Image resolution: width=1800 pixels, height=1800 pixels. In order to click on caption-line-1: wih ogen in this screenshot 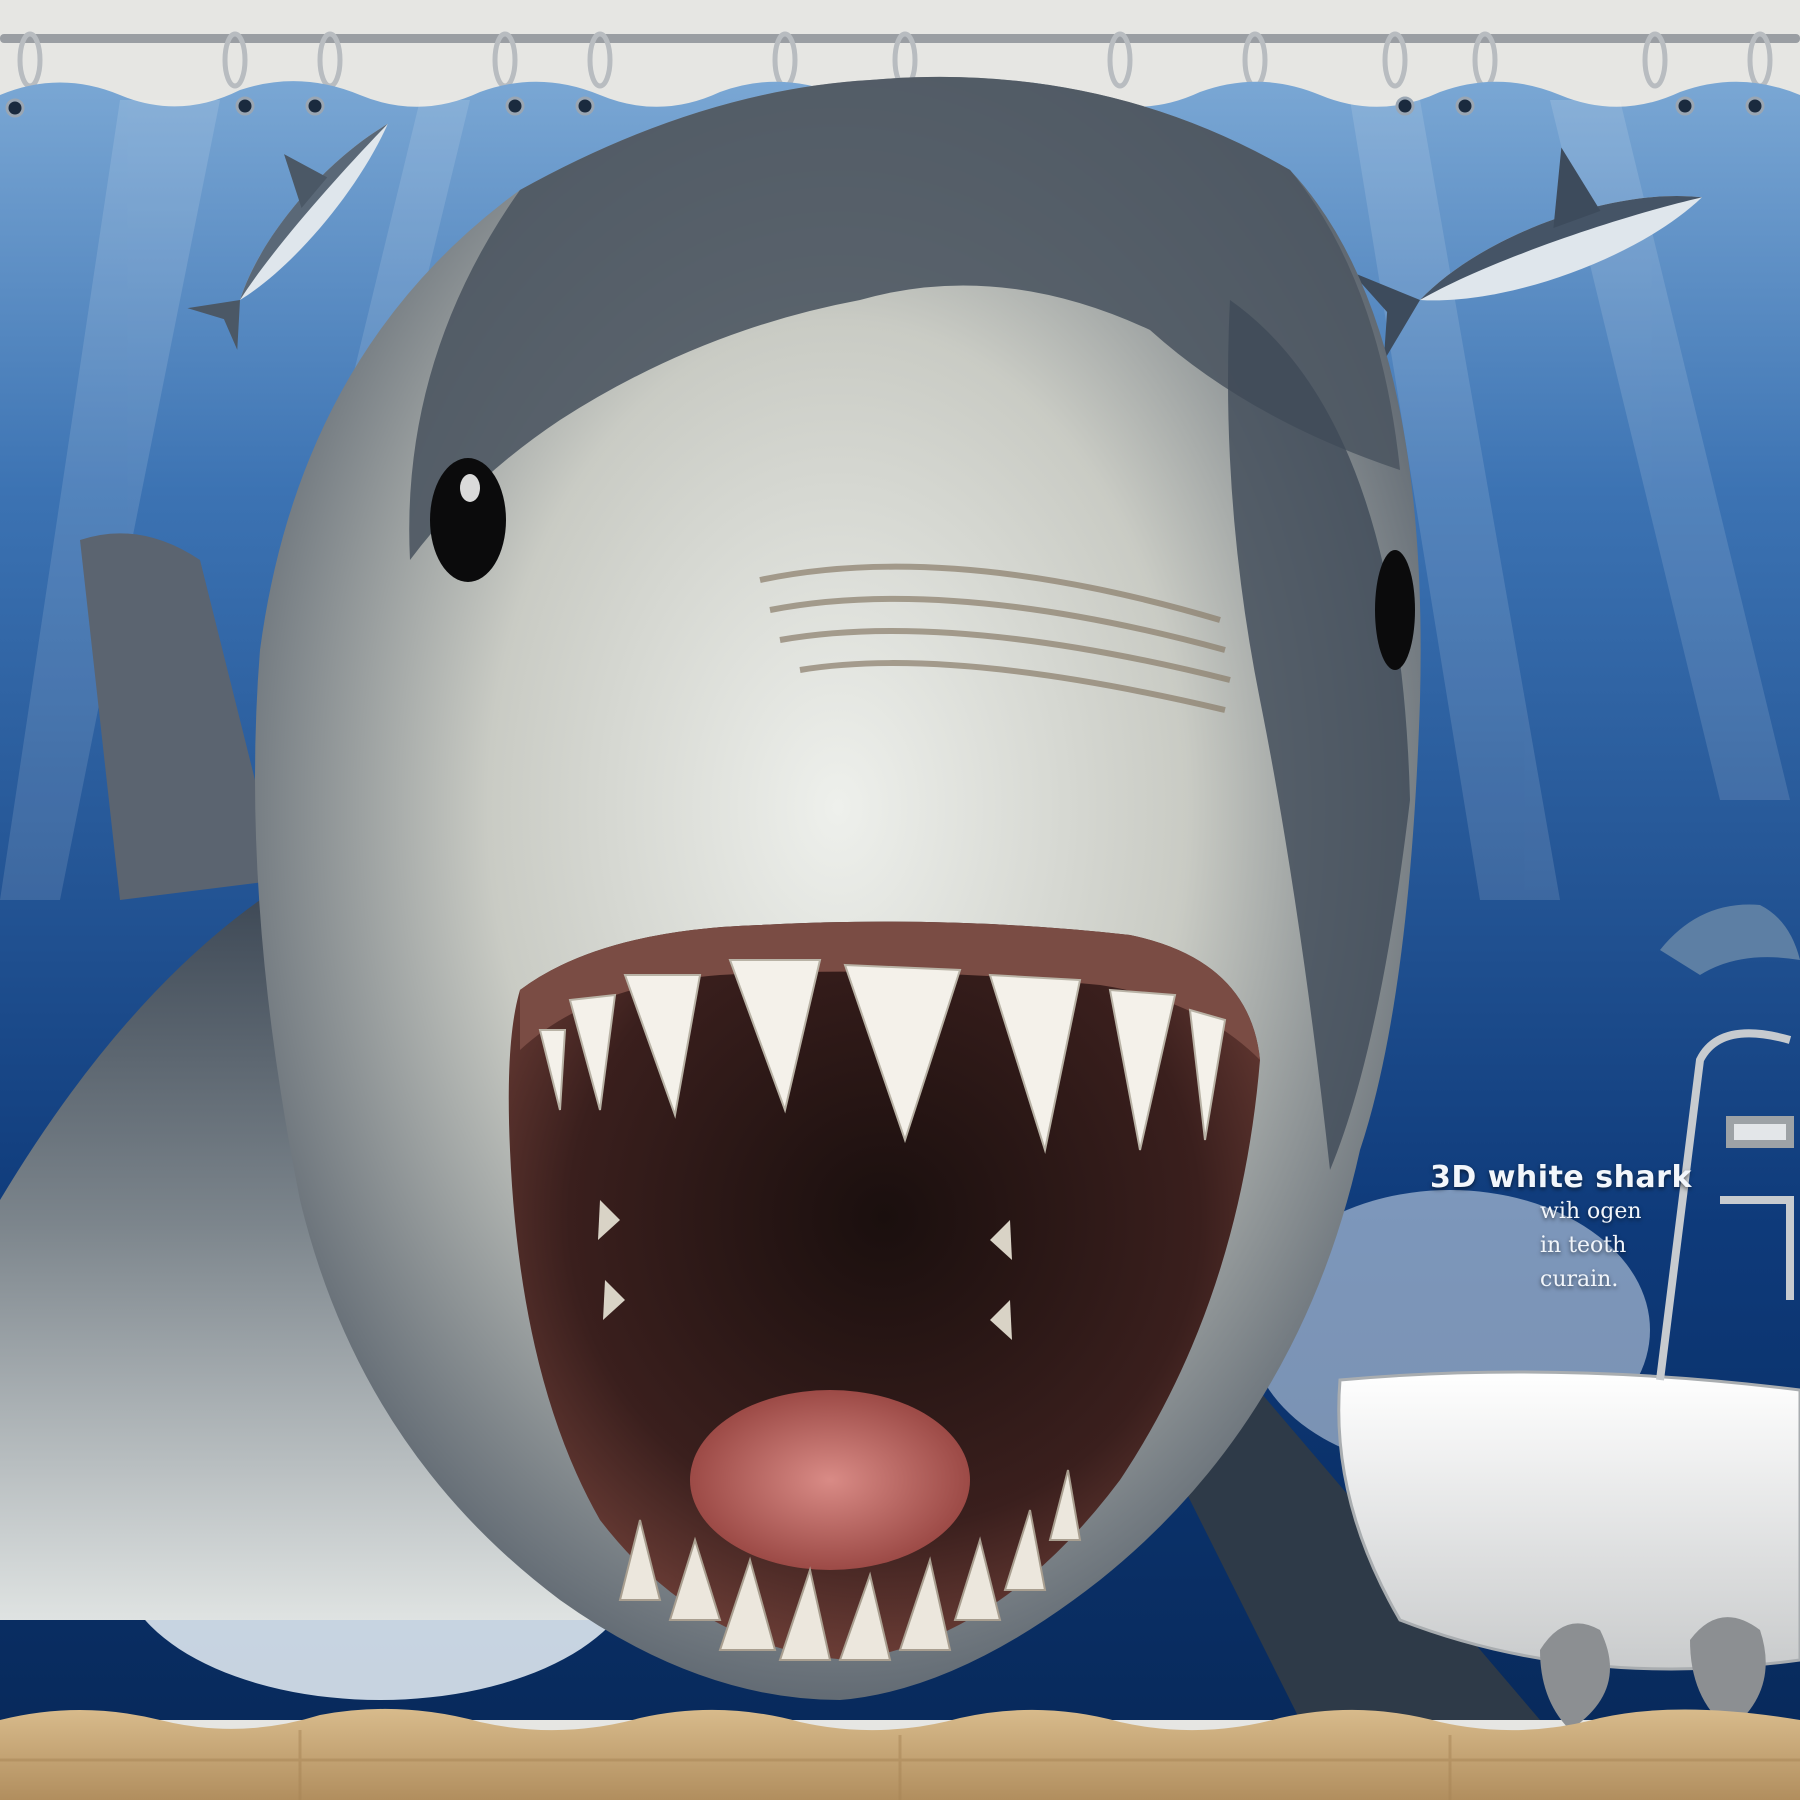, I will do `click(1591, 1211)`.